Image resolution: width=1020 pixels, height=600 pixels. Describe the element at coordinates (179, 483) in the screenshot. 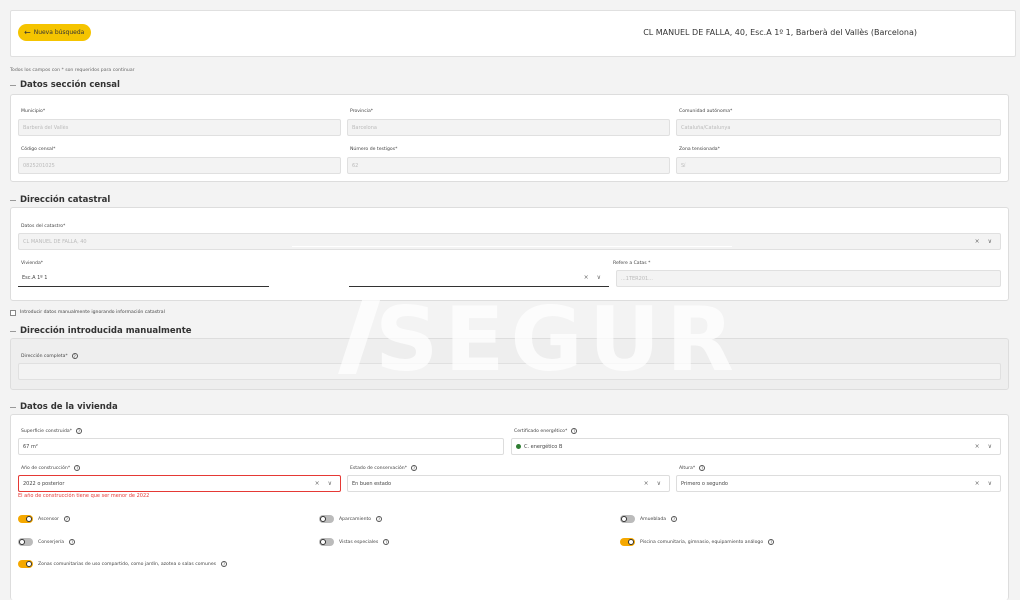

I see `anio-select: 2022 o posterior × ∨` at that location.